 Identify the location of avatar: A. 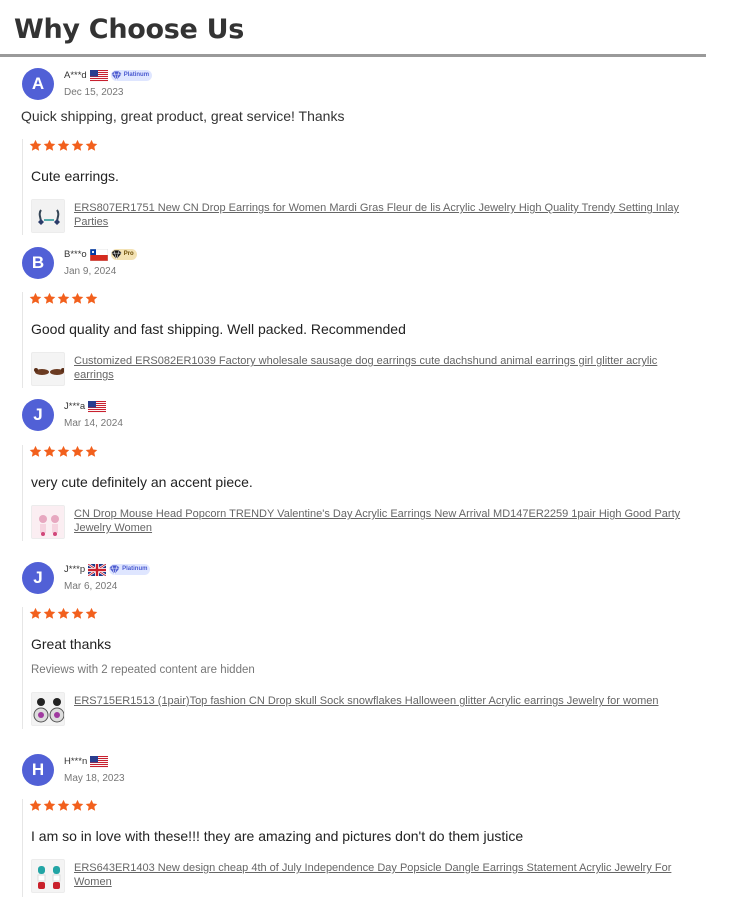
(38, 84).